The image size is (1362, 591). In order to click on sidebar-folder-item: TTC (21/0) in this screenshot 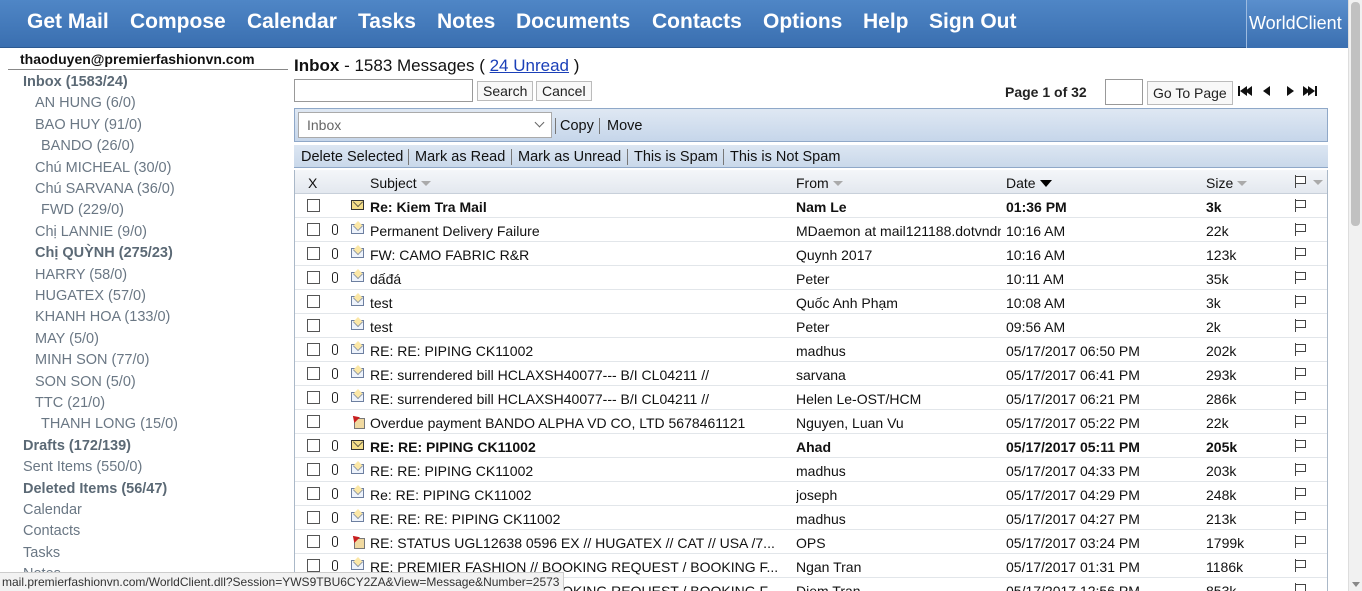, I will do `click(70, 403)`.